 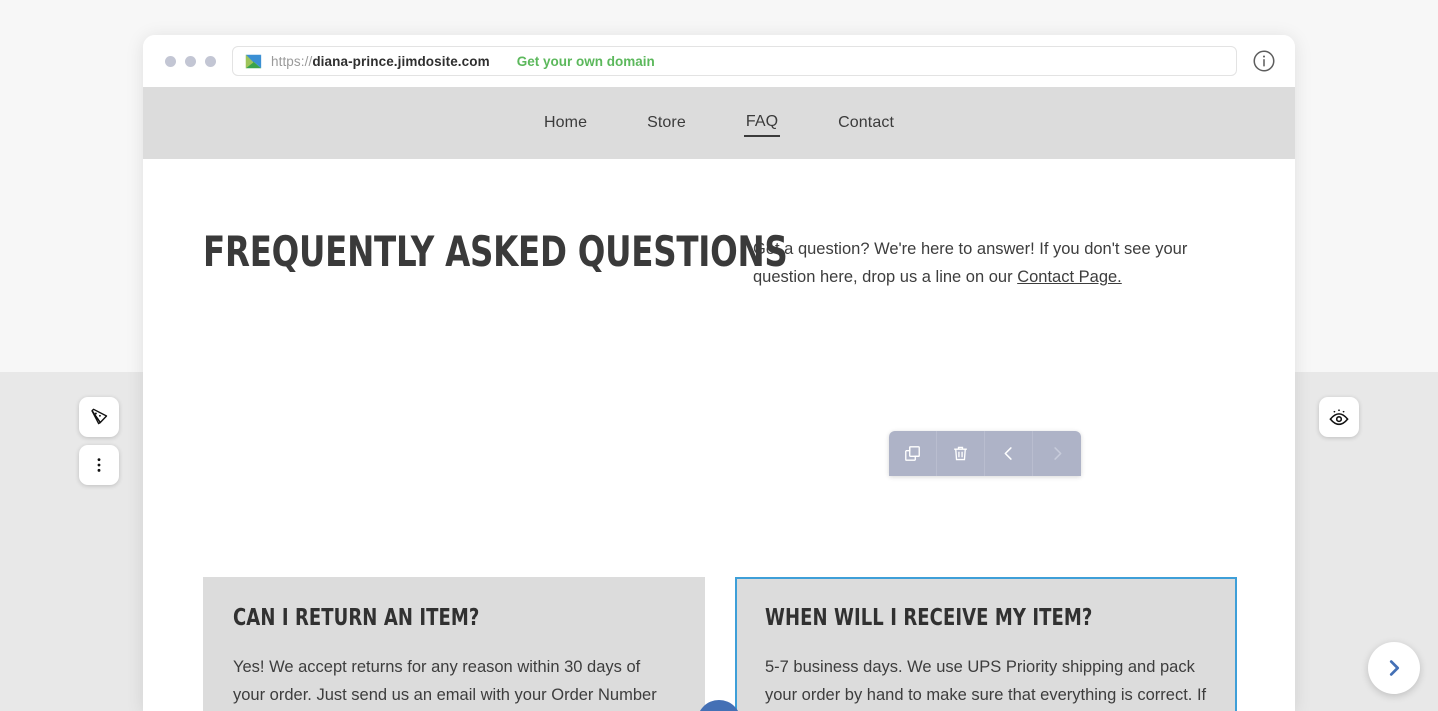 I want to click on site-navigation: Home Store FAQ Contact, so click(x=719, y=123).